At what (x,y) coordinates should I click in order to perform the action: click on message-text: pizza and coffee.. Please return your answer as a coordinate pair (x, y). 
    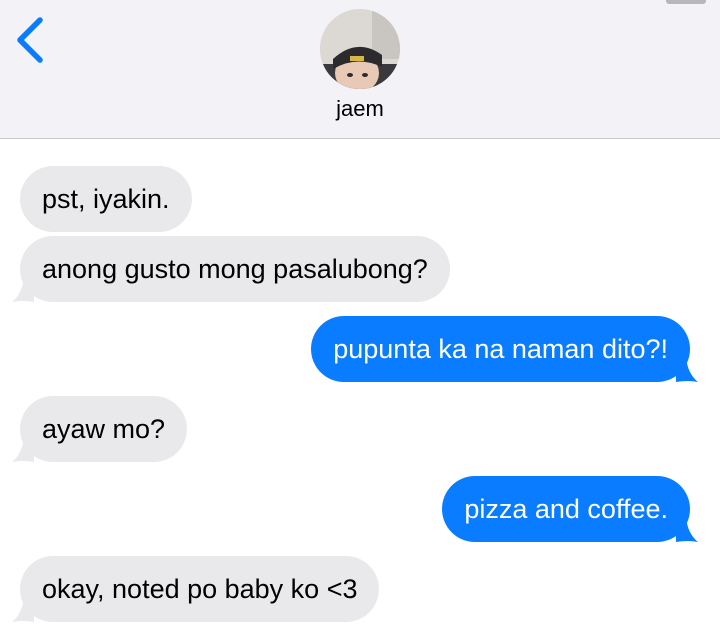
    Looking at the image, I should click on (566, 509).